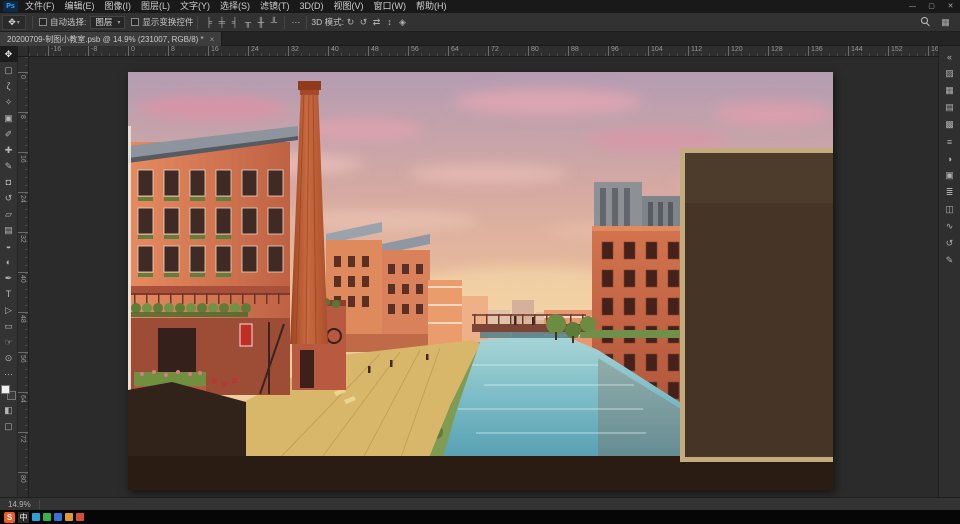  What do you see at coordinates (260, 22) in the screenshot?
I see `align-middle-icon: ╫` at bounding box center [260, 22].